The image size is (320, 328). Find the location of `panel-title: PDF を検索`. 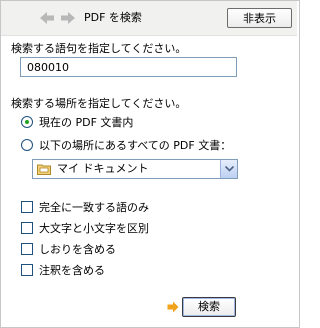

panel-title: PDF を検索 is located at coordinates (113, 17).